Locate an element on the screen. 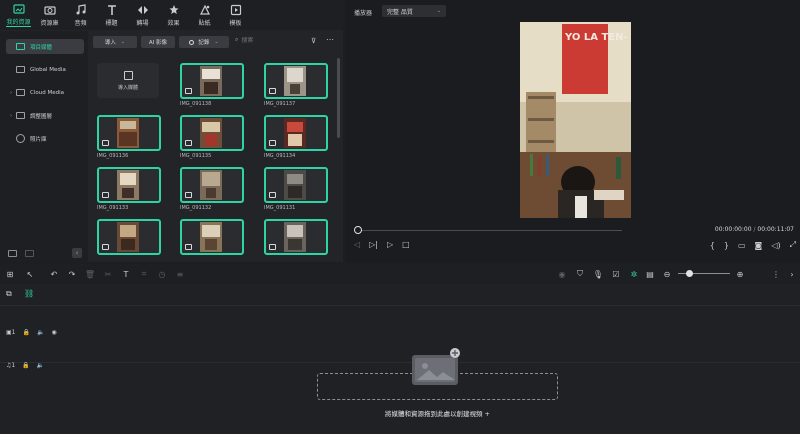 This screenshot has height=434, width=800. volume-icon: ◁) is located at coordinates (775, 245).